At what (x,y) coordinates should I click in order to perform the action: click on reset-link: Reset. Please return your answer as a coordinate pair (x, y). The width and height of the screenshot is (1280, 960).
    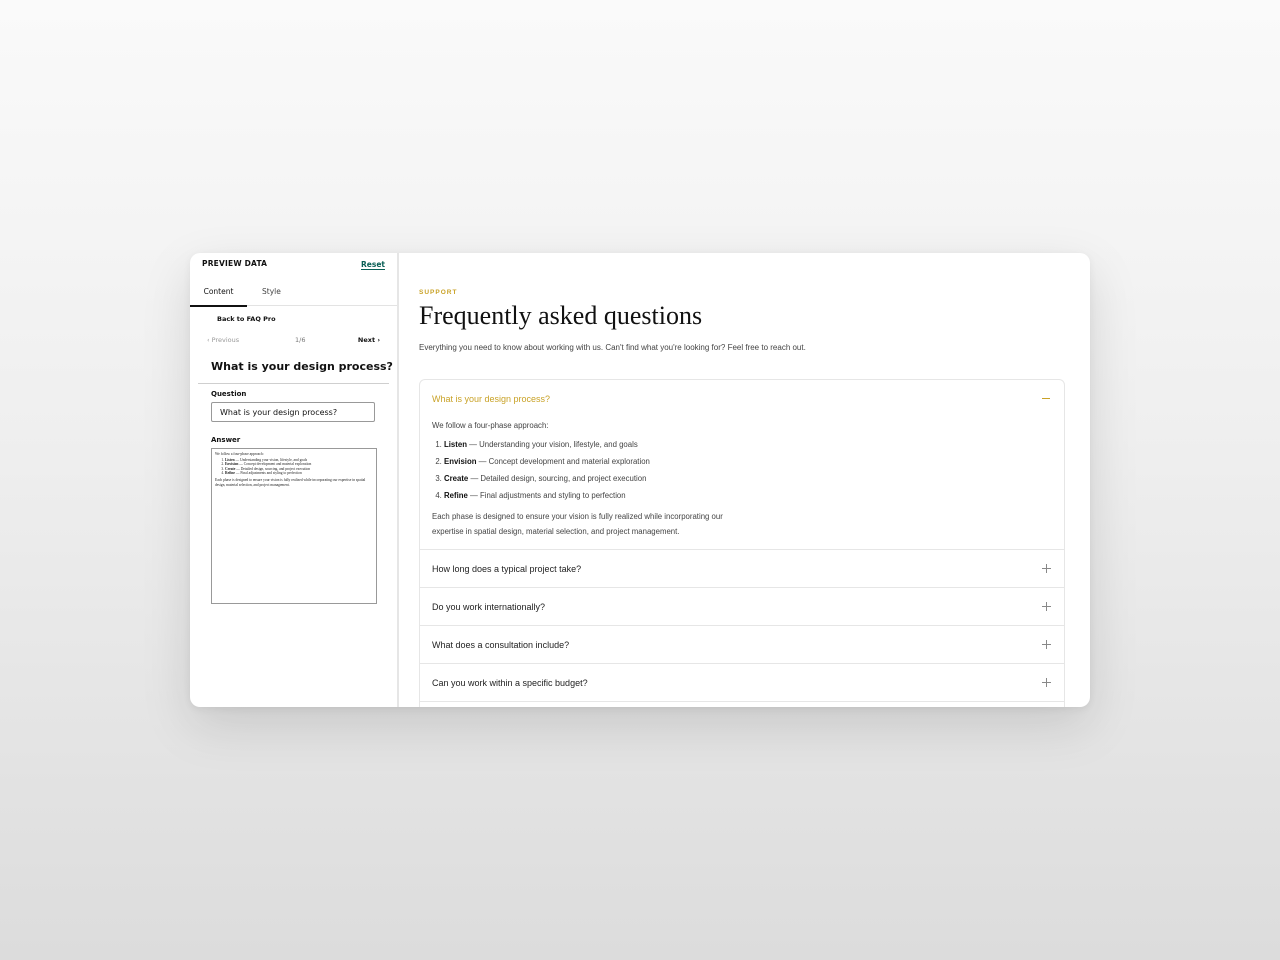
    Looking at the image, I should click on (373, 265).